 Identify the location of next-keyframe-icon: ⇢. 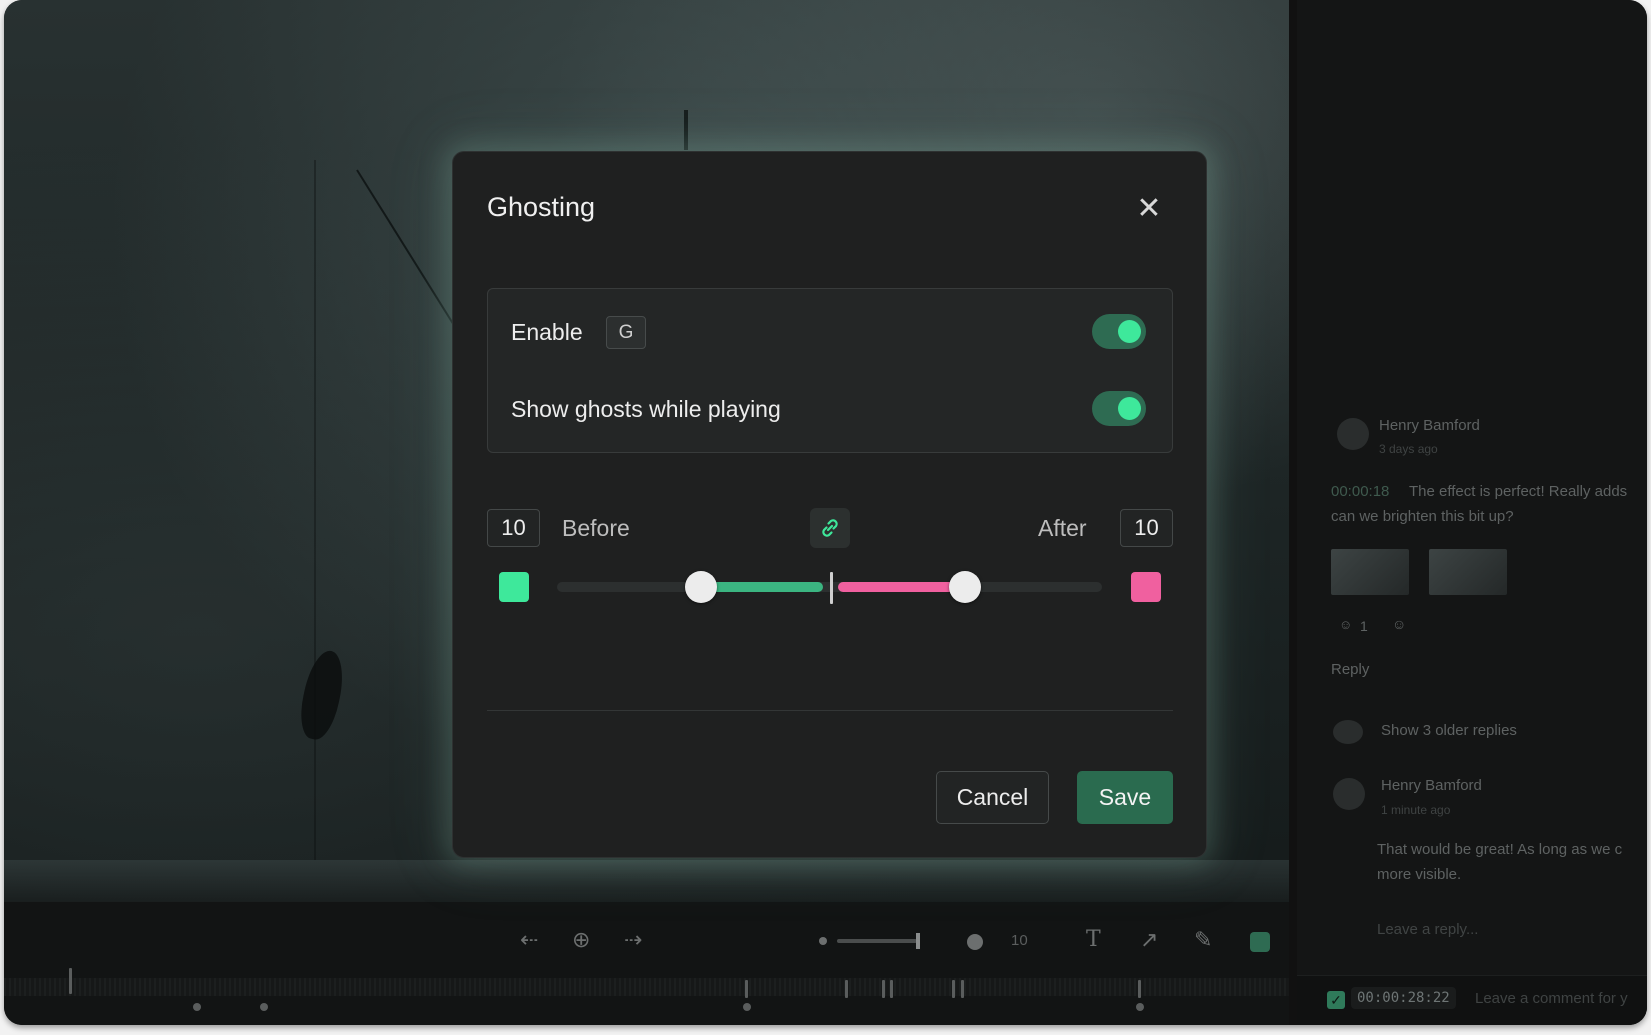
(633, 940).